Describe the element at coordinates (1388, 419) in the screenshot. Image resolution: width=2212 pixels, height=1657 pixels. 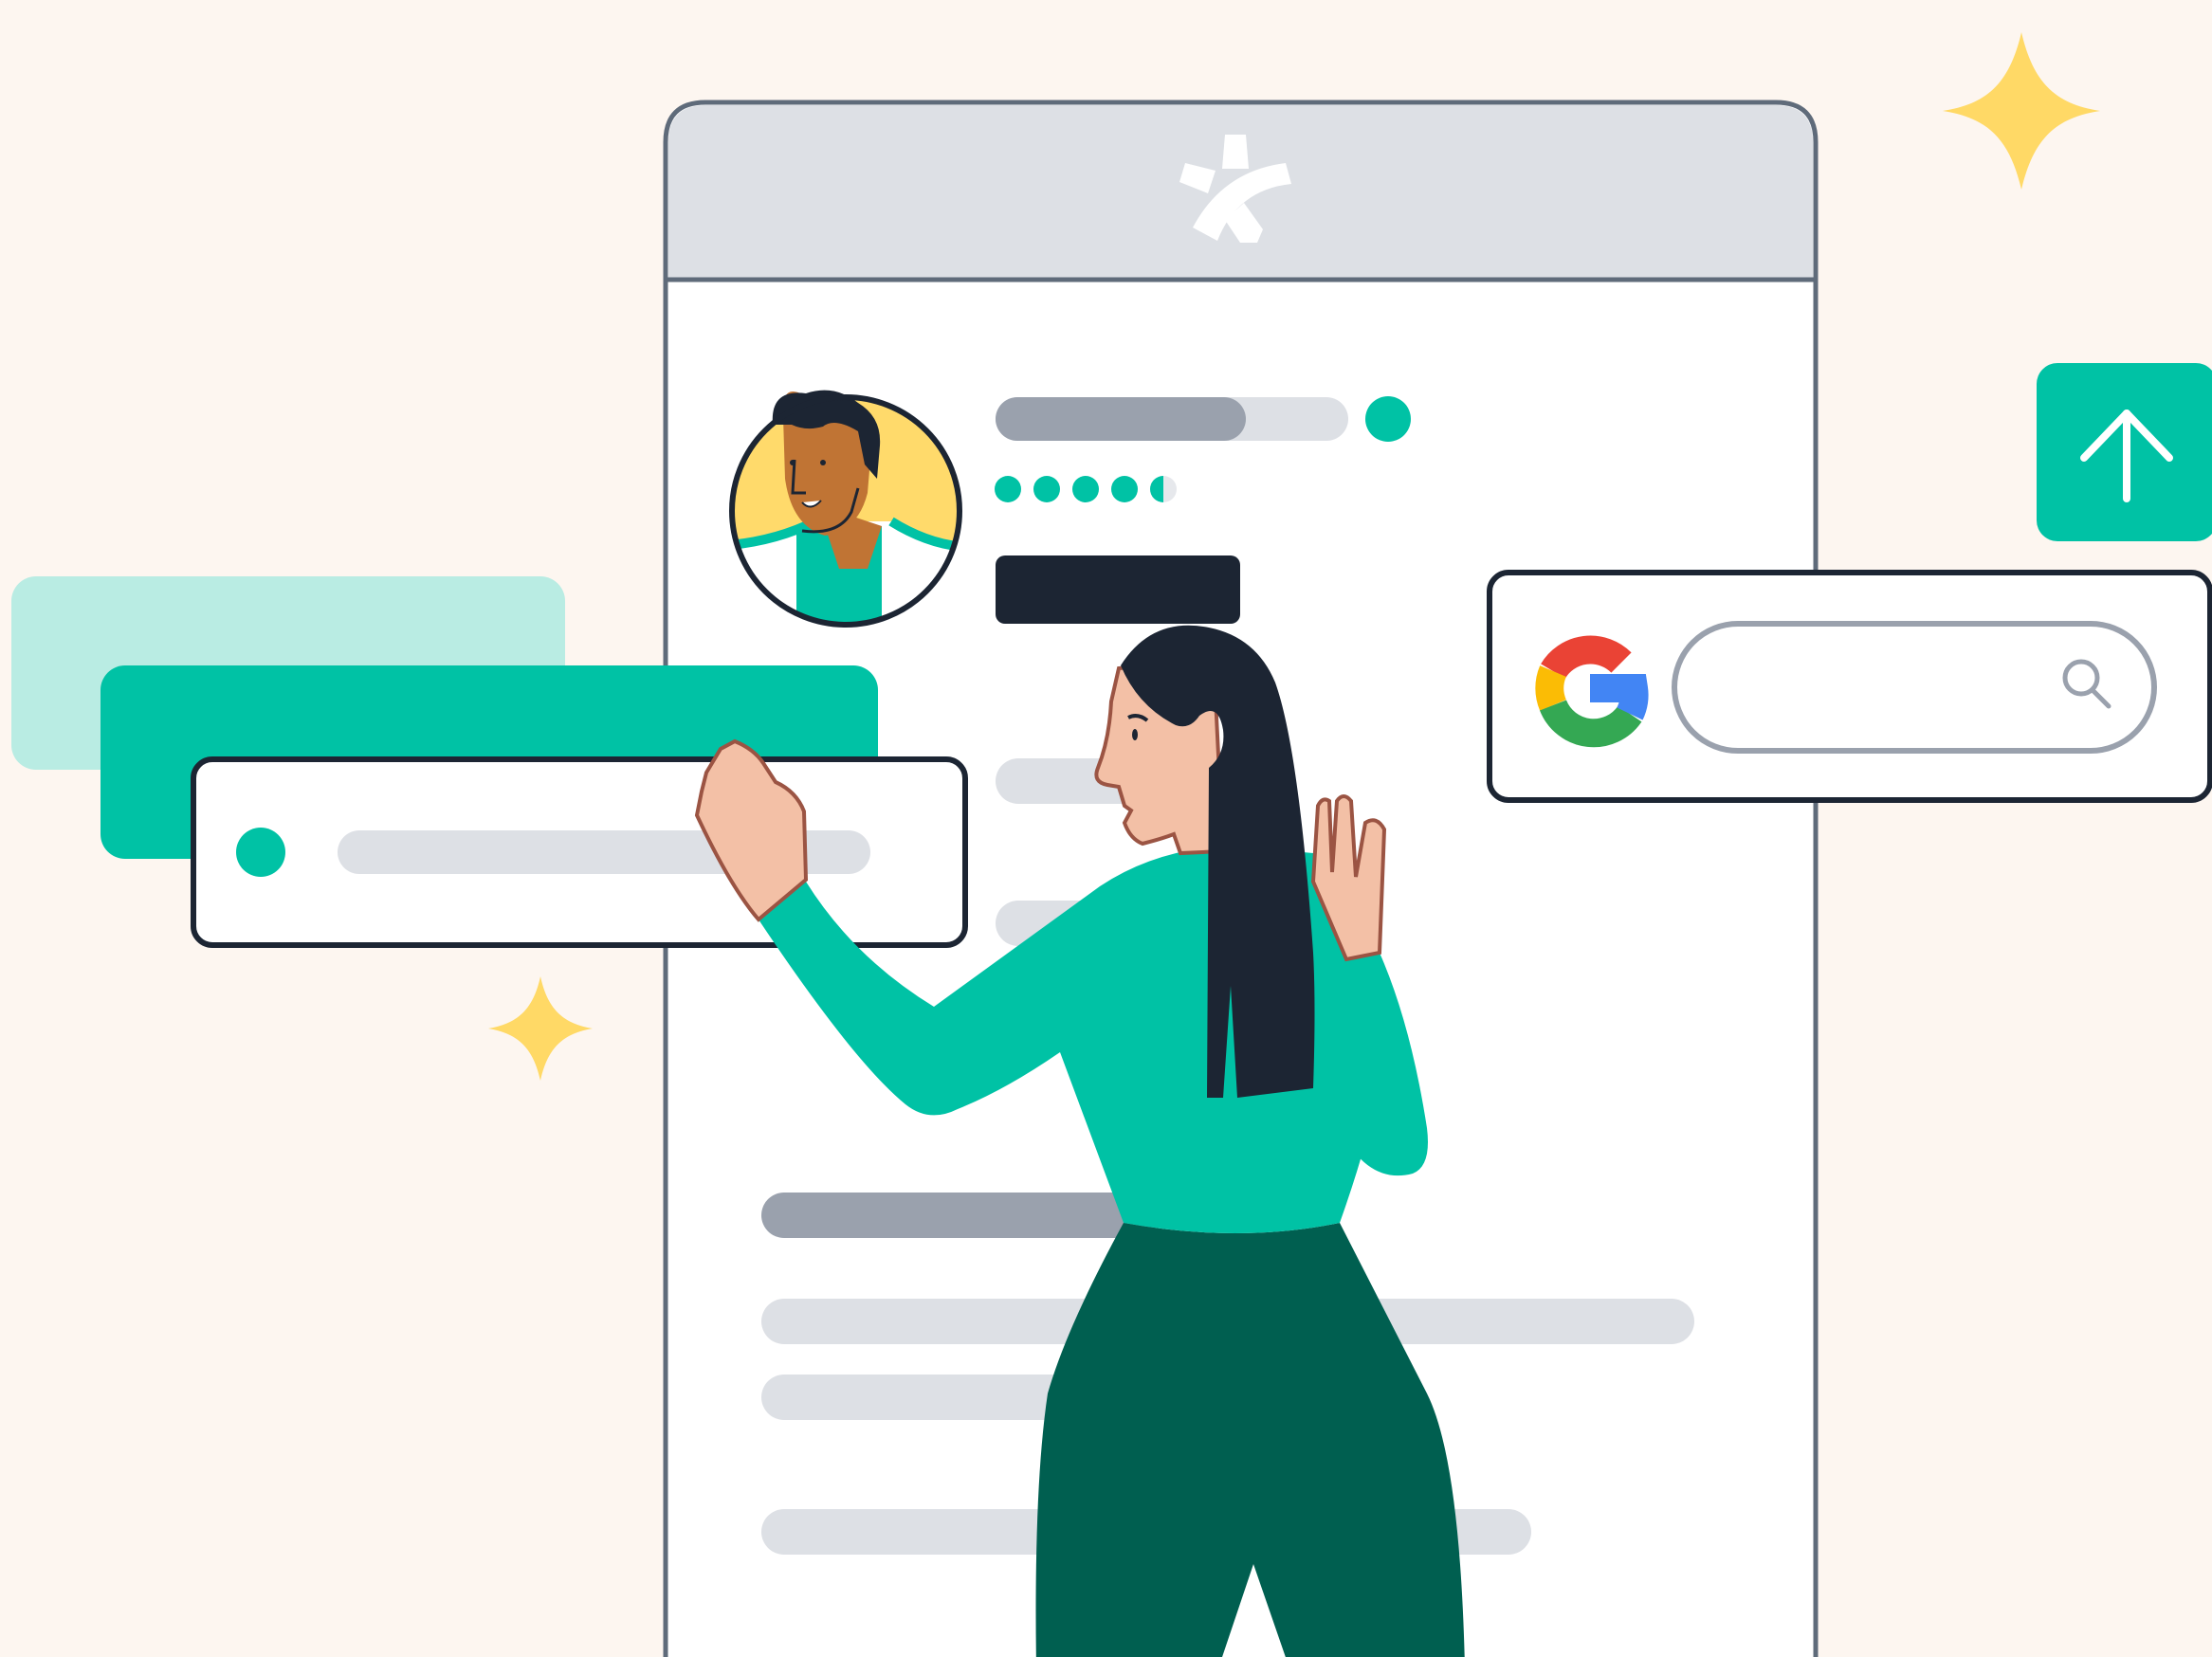
I see `status-dot` at that location.